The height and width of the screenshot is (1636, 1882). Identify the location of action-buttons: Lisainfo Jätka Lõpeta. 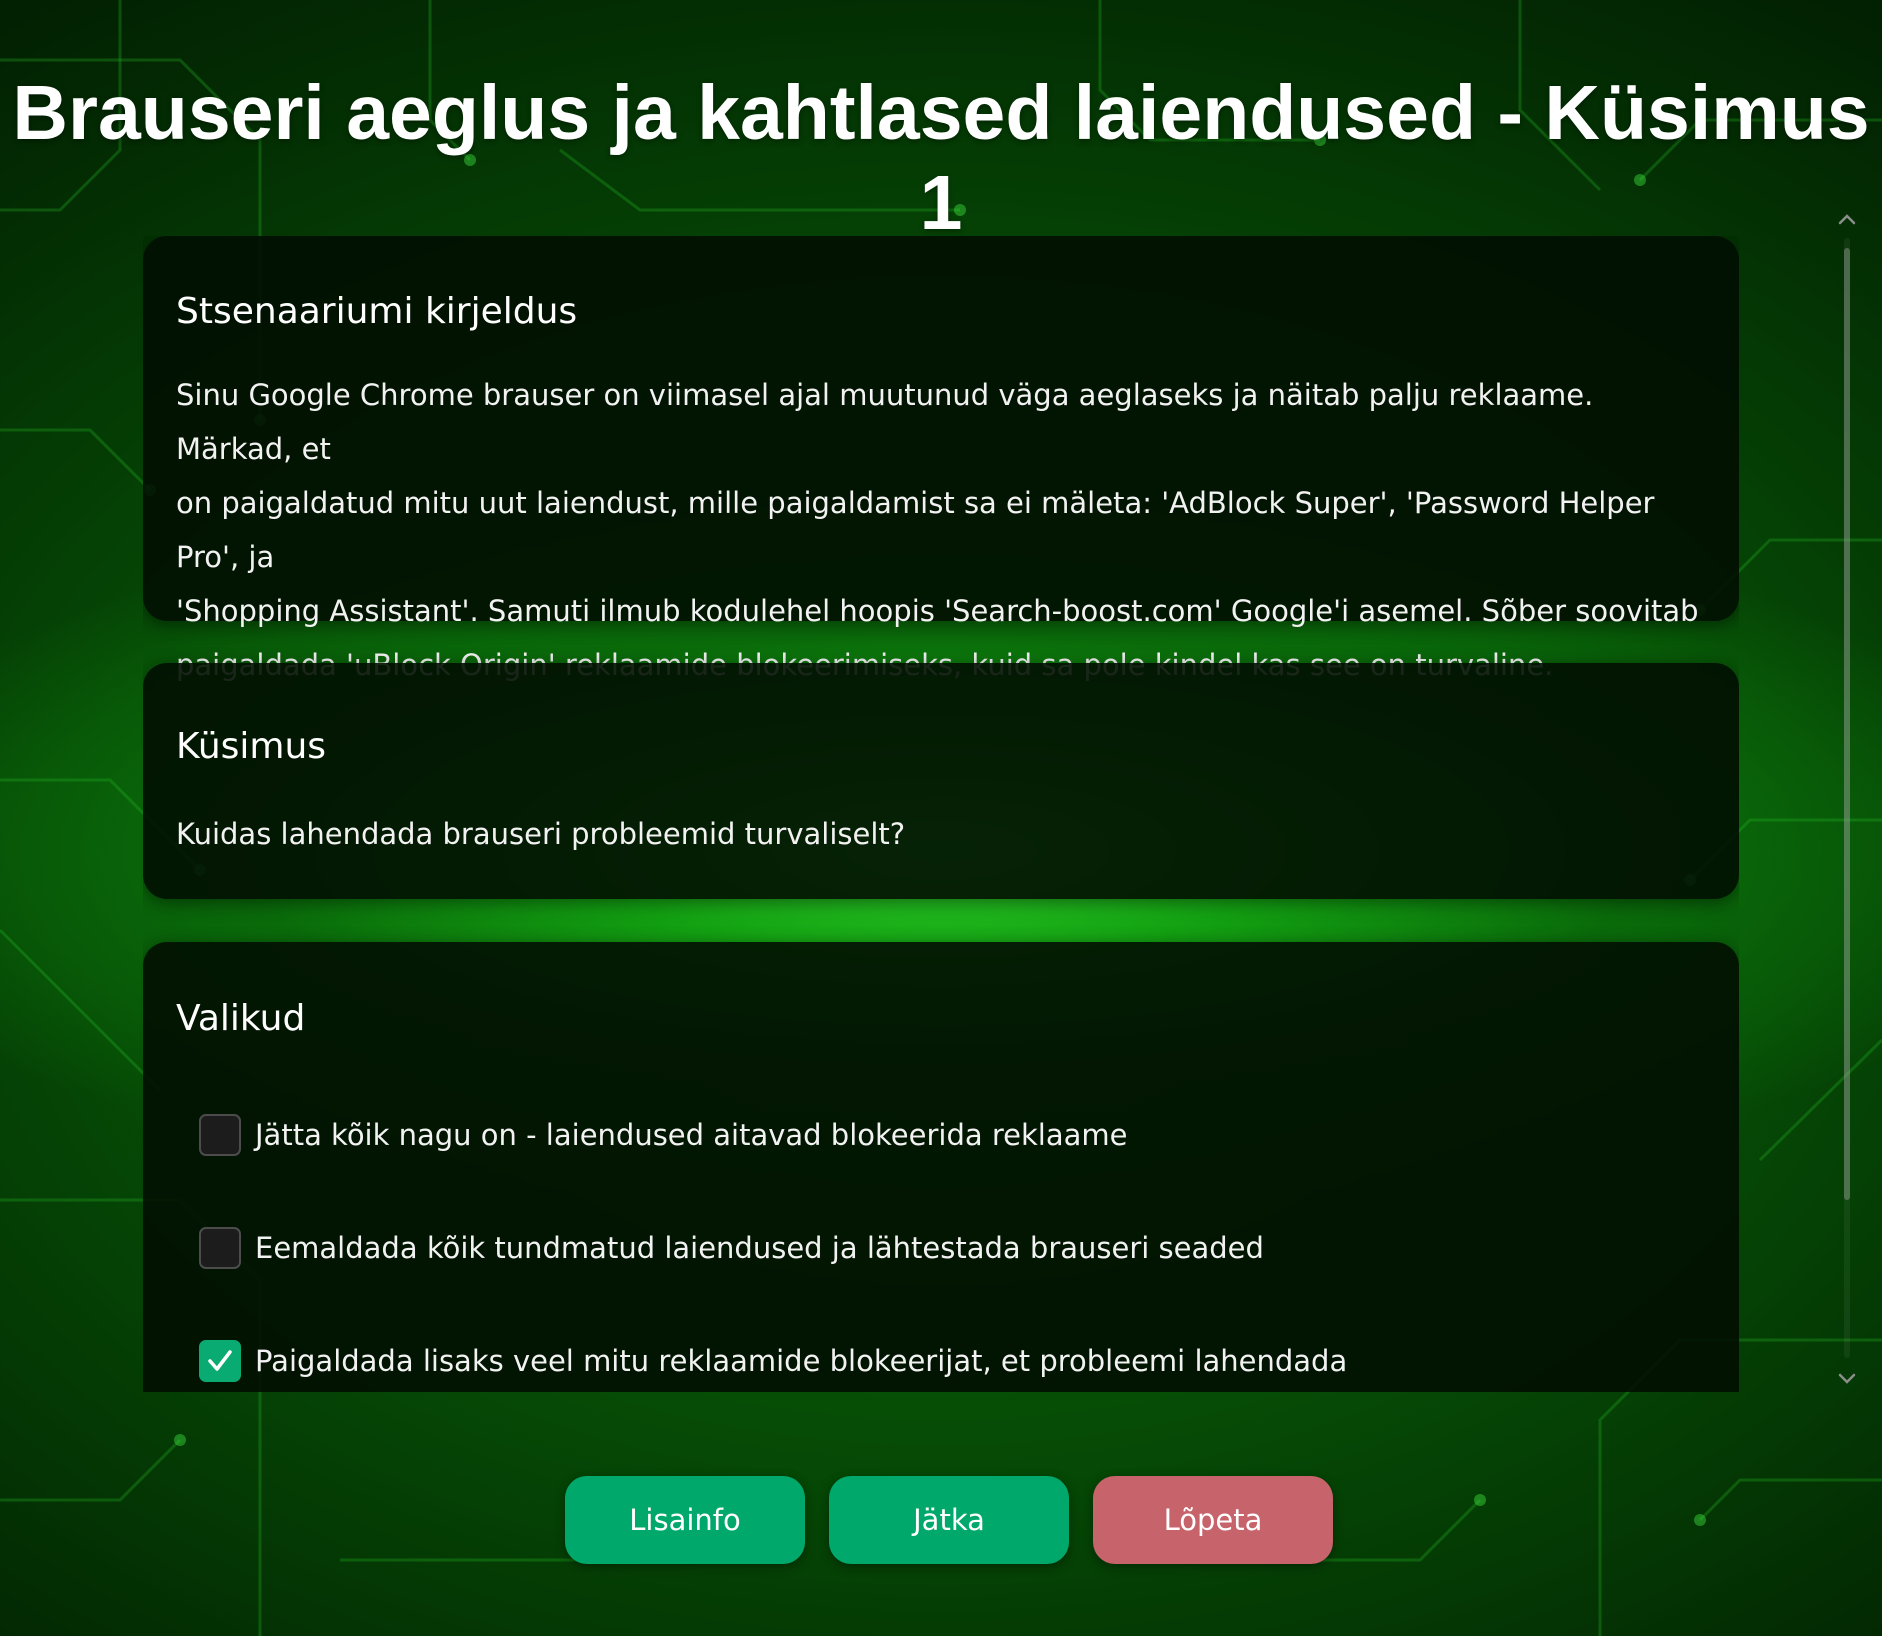
(949, 1520).